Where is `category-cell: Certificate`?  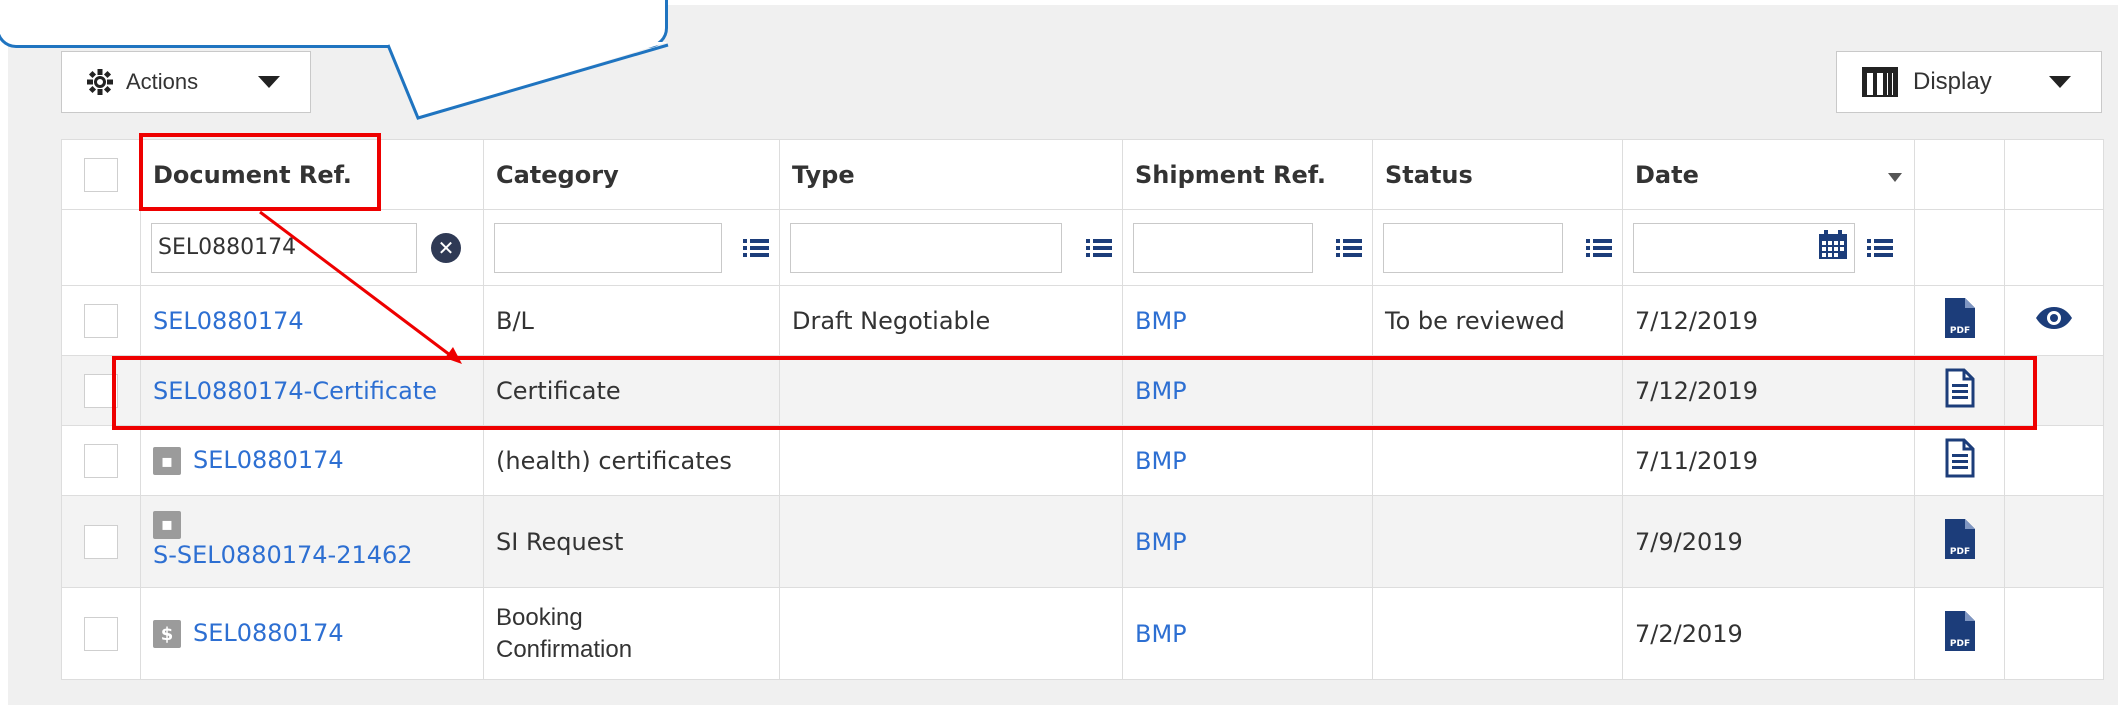 category-cell: Certificate is located at coordinates (631, 390).